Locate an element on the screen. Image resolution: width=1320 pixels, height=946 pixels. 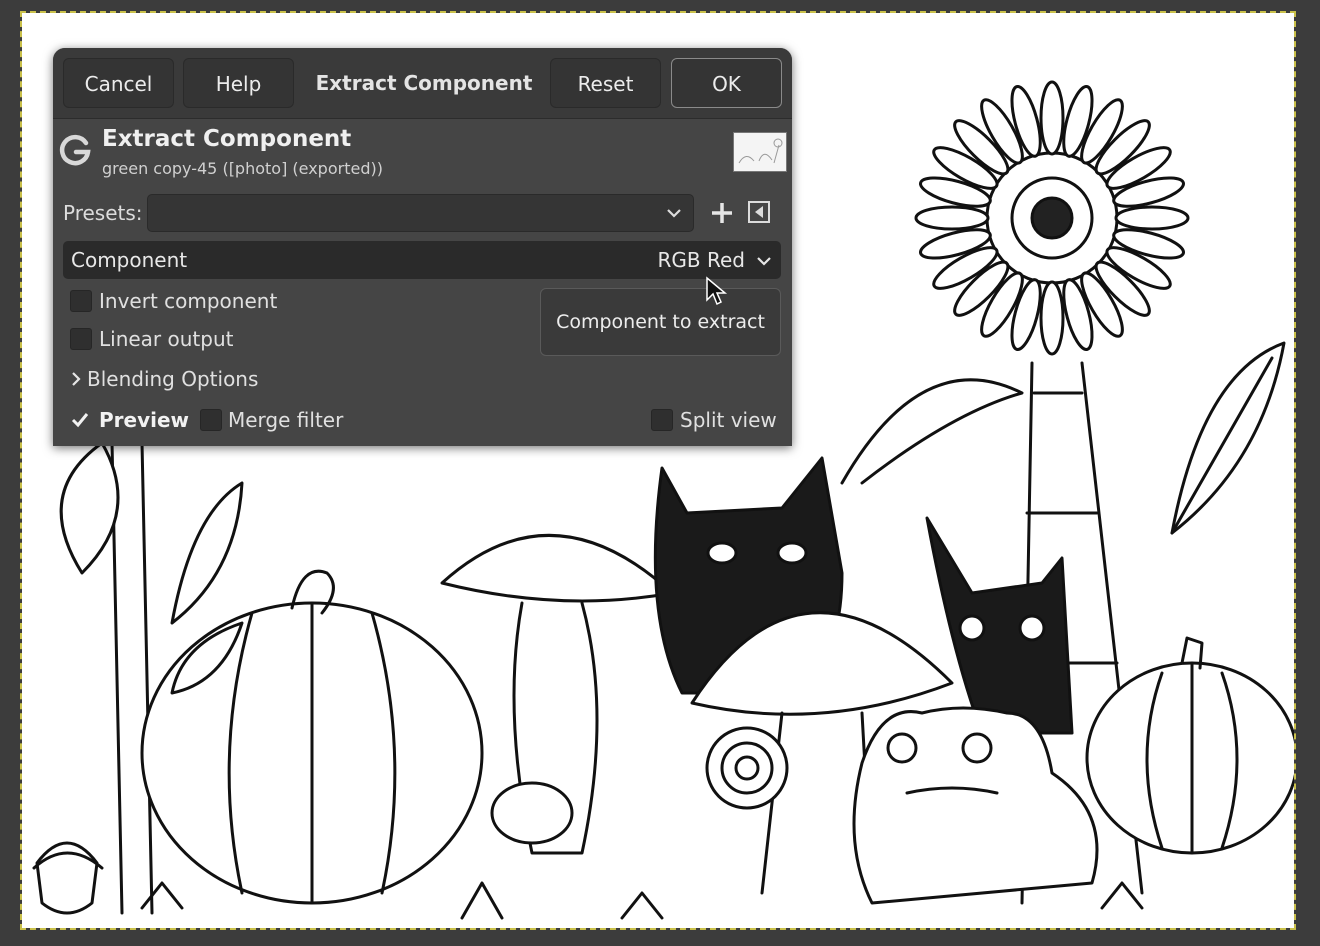
preset-menu-icon is located at coordinates (759, 212).